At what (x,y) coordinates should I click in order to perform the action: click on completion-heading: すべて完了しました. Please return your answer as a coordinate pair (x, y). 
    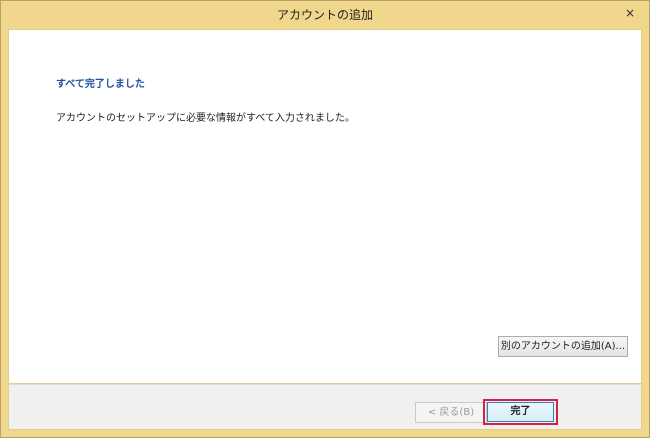
    Looking at the image, I should click on (100, 84).